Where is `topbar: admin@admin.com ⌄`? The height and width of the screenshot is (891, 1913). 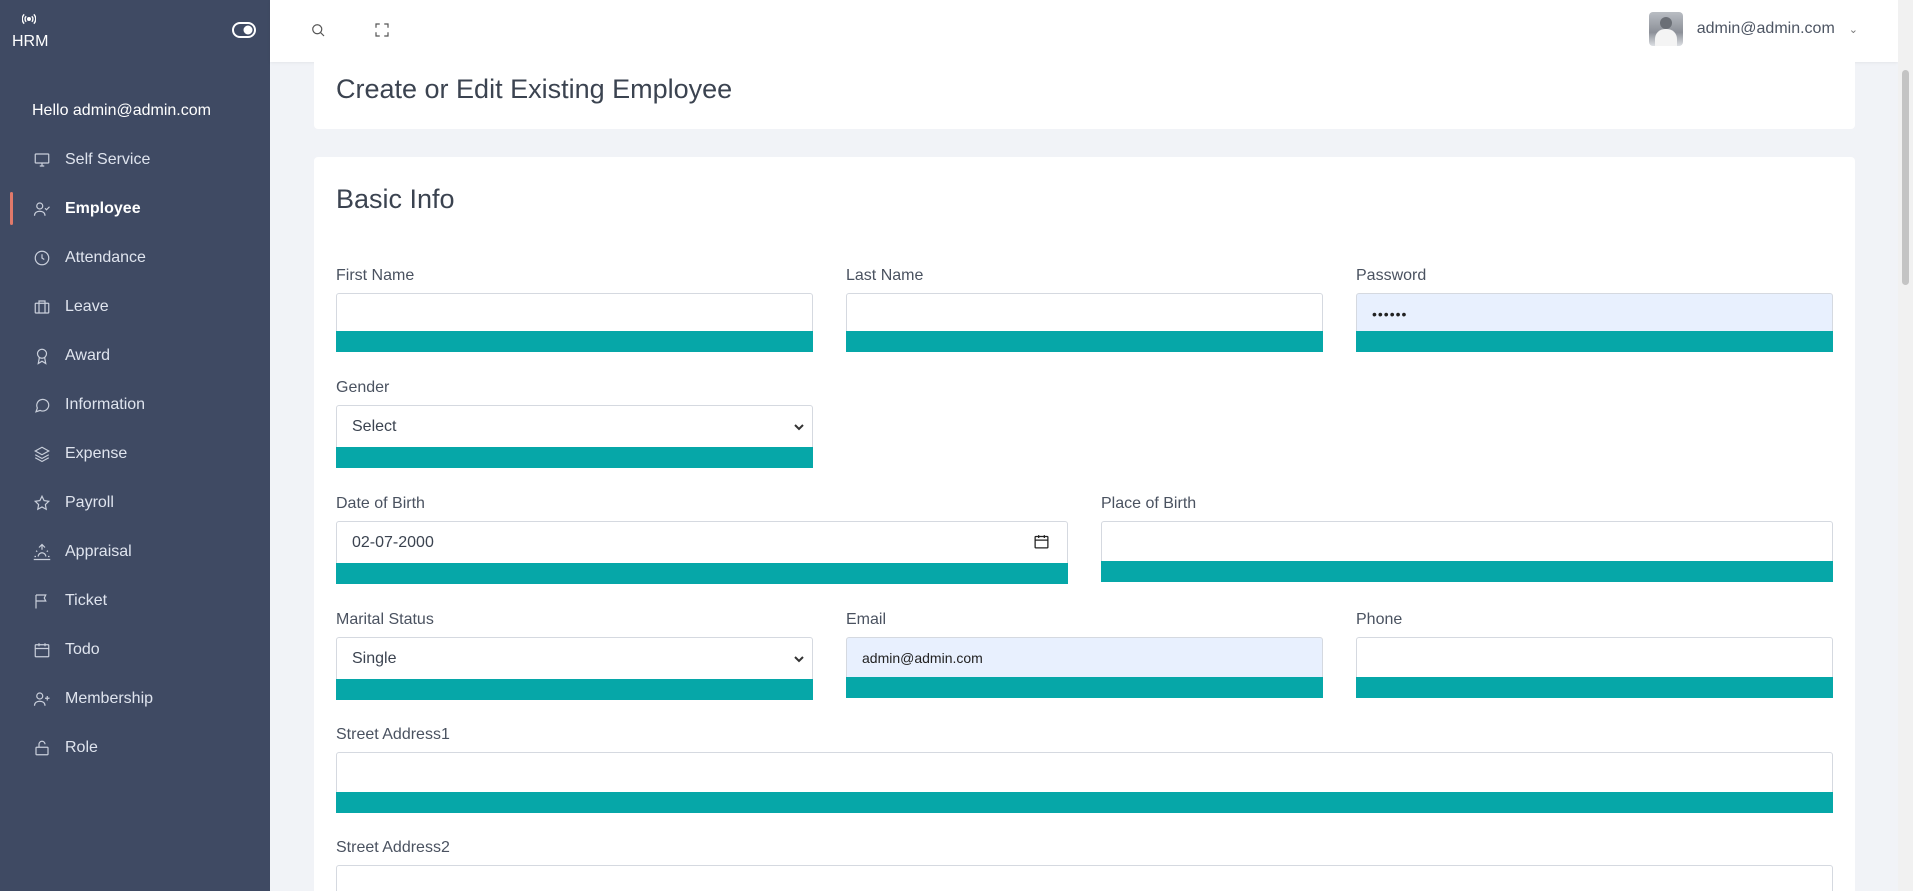
topbar: admin@admin.com ⌄ is located at coordinates (1084, 31).